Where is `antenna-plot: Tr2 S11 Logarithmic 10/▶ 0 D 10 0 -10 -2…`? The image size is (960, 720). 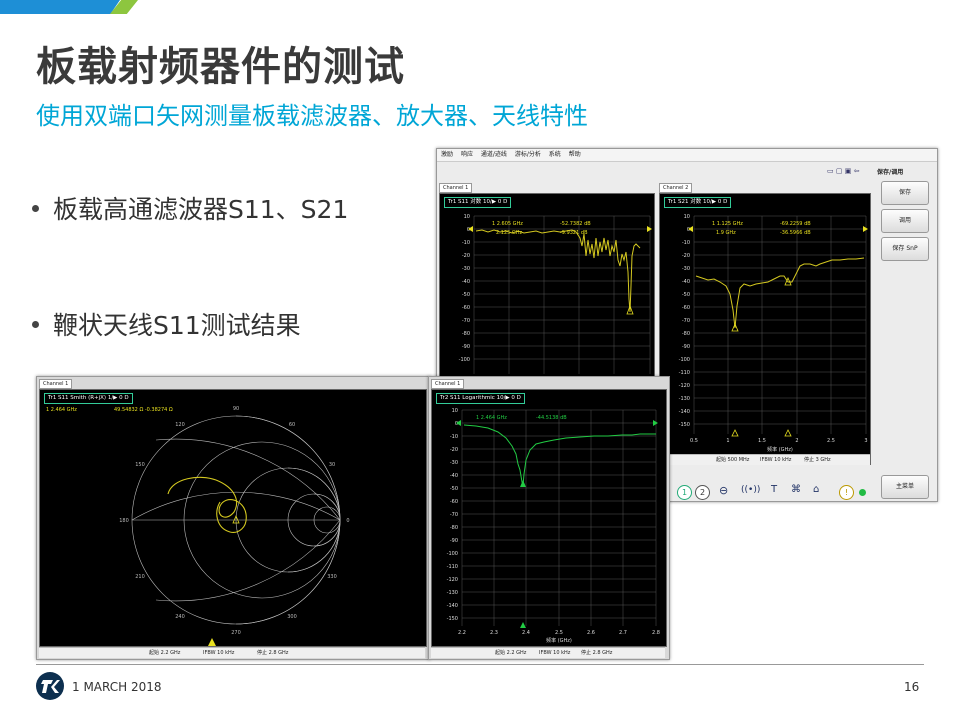 antenna-plot: Tr2 S11 Logarithmic 10/▶ 0 D 10 0 -10 -2… is located at coordinates (549, 518).